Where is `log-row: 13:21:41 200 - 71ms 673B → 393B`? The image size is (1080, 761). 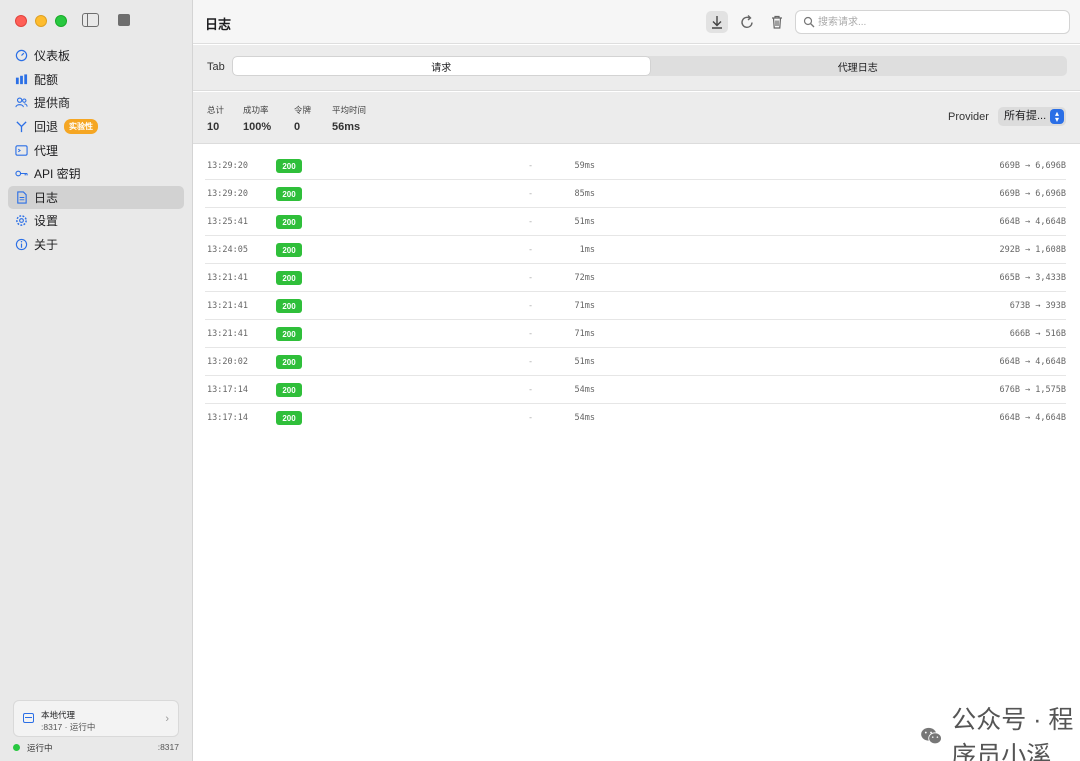
log-row: 13:21:41 200 - 71ms 673B → 393B is located at coordinates (635, 306).